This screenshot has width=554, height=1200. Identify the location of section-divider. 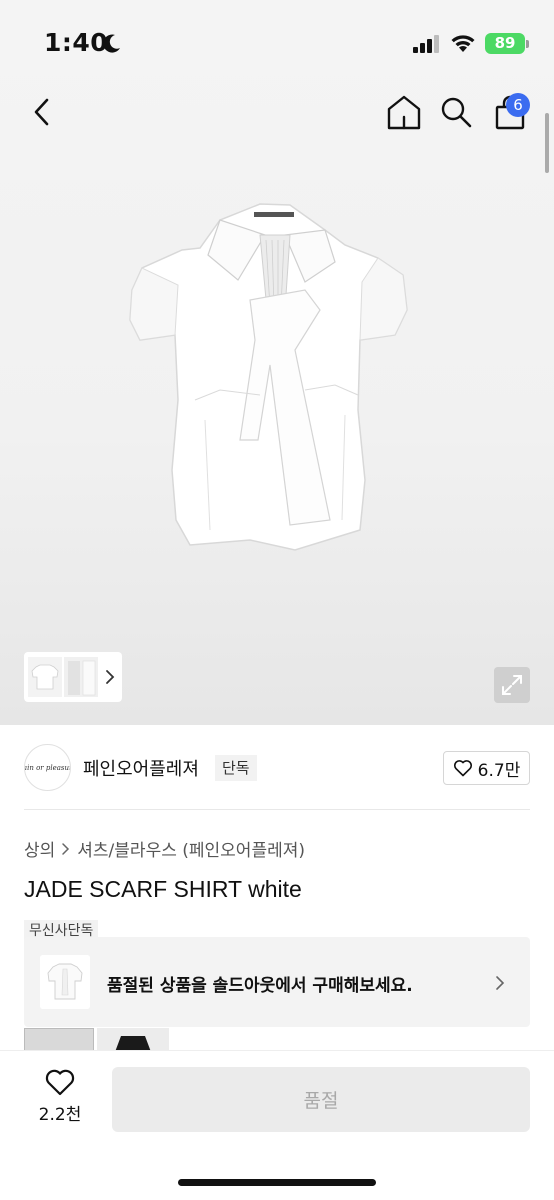
(277, 809).